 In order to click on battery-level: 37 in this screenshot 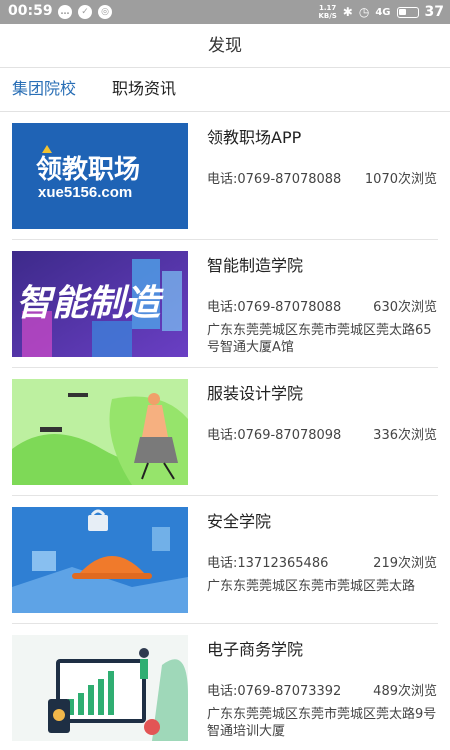, I will do `click(434, 12)`.